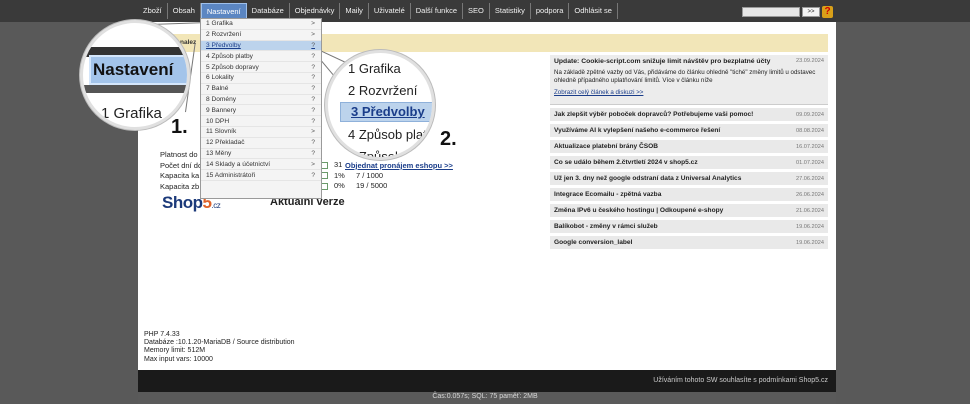  I want to click on dropdown-item: 3 Předvolby?, so click(261, 46).